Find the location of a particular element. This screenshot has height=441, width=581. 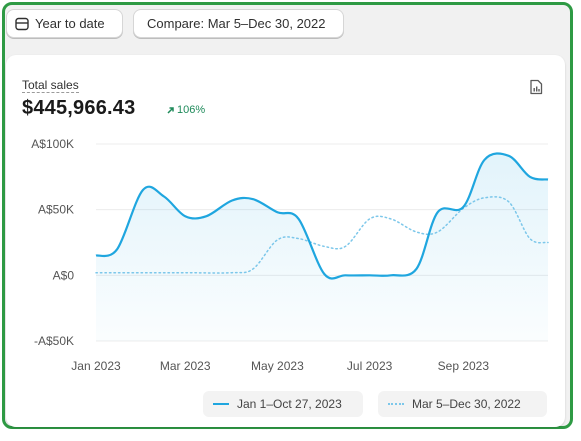

x-tick-label: Jul 2023 is located at coordinates (370, 366).